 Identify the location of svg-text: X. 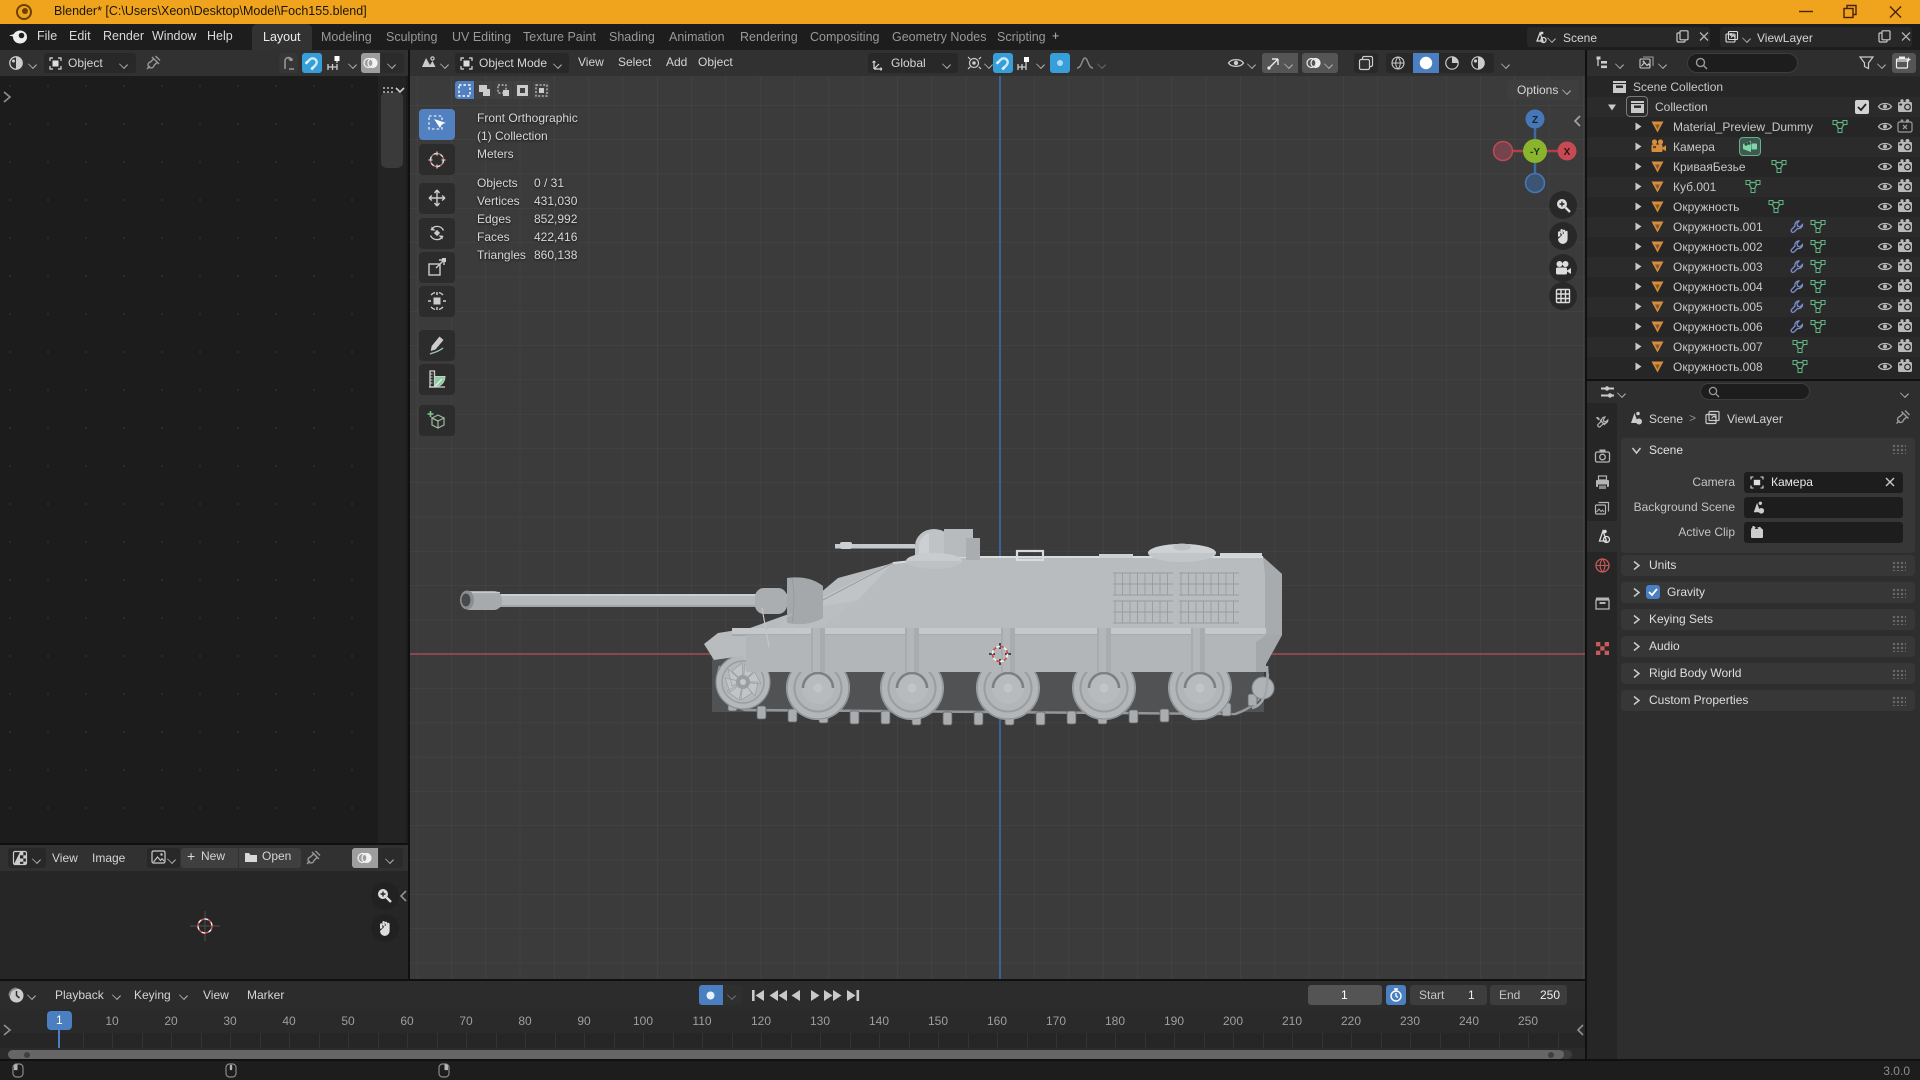
(1567, 152).